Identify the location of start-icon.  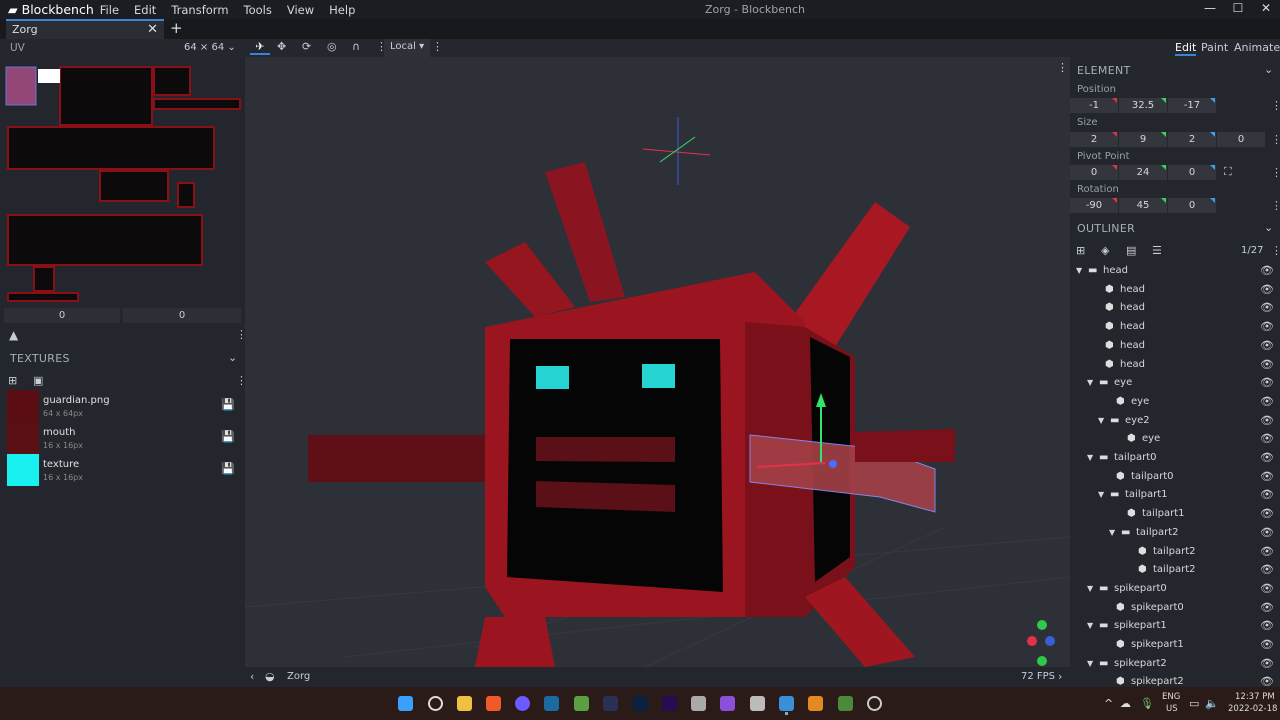
(405, 703).